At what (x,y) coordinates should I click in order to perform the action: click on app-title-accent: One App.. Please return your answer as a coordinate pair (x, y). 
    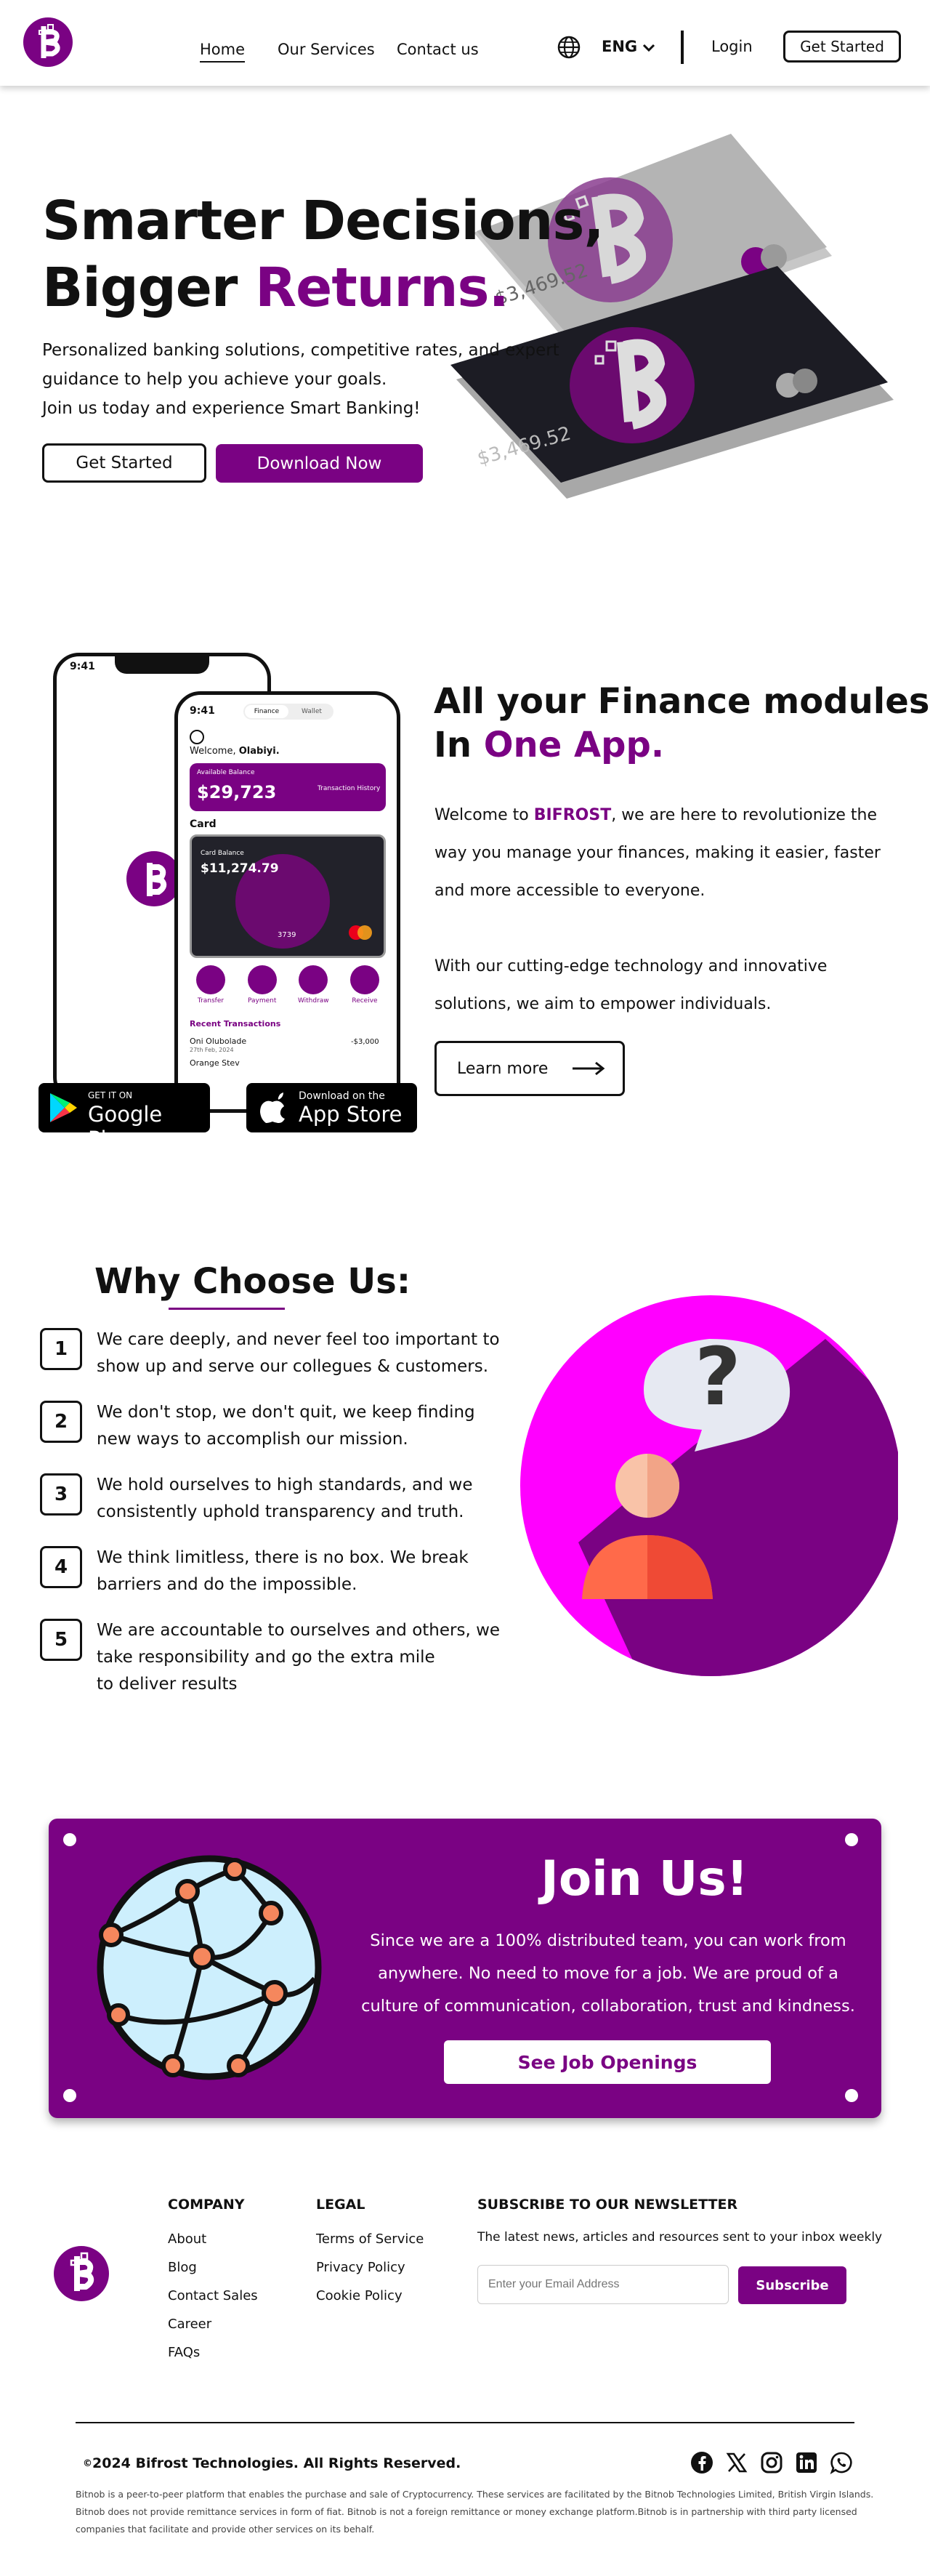
    Looking at the image, I should click on (574, 745).